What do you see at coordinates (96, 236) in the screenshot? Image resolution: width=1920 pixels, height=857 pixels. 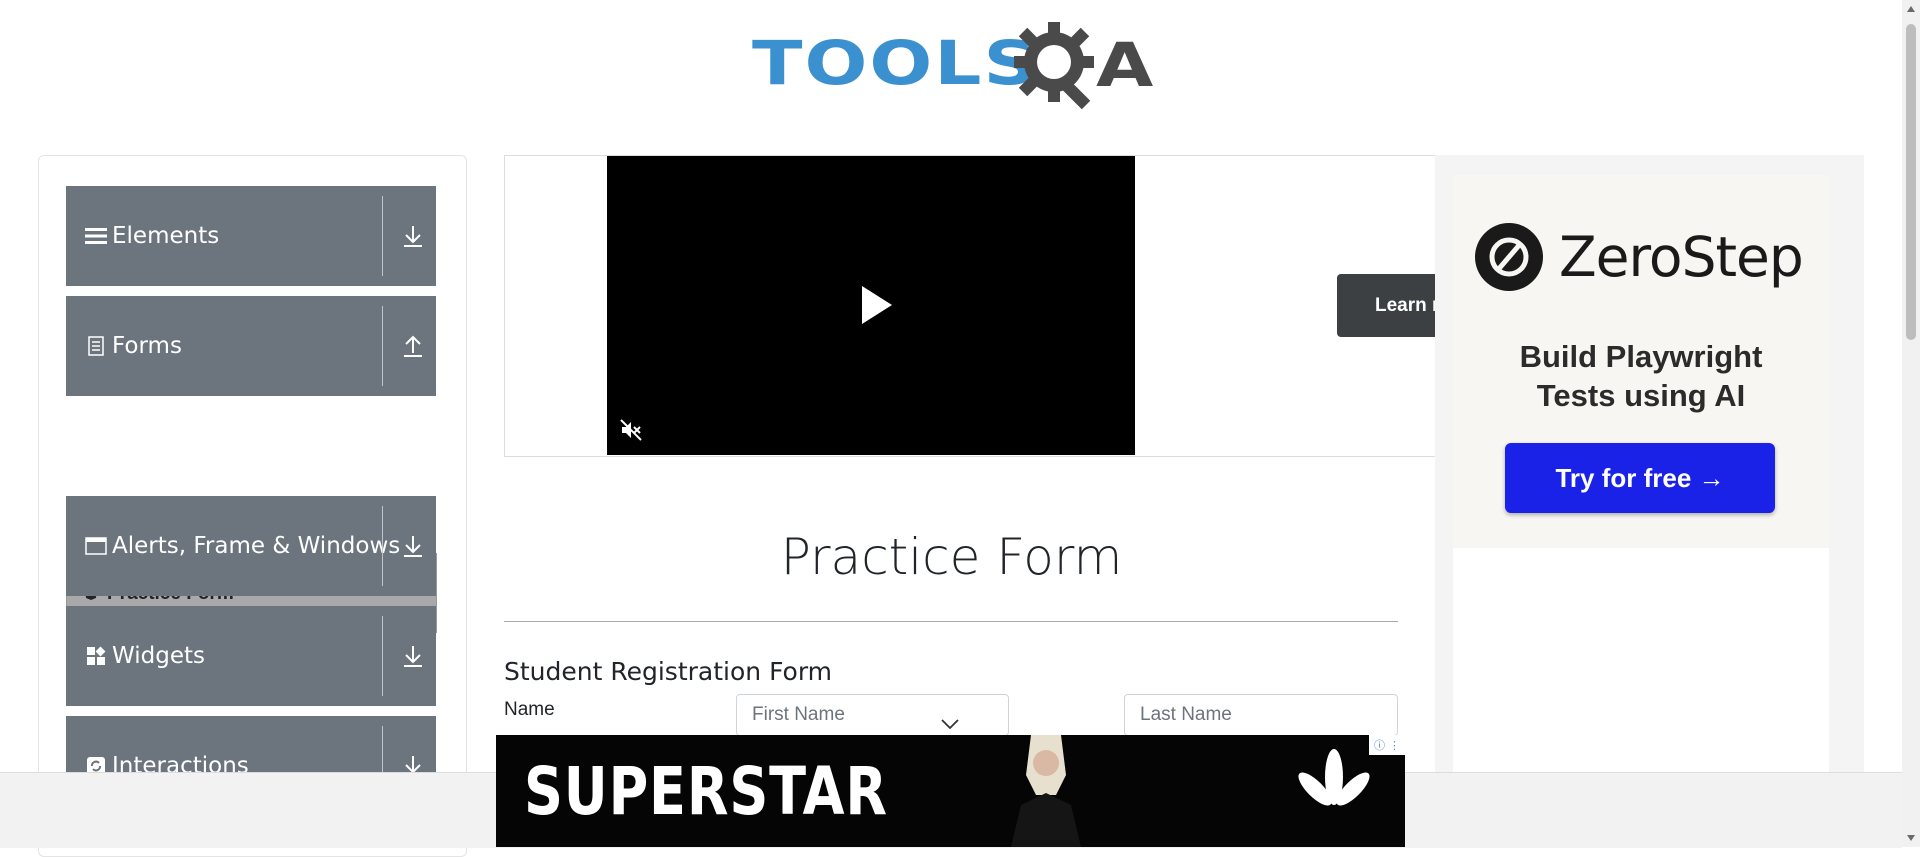 I see `hamburger-icon` at bounding box center [96, 236].